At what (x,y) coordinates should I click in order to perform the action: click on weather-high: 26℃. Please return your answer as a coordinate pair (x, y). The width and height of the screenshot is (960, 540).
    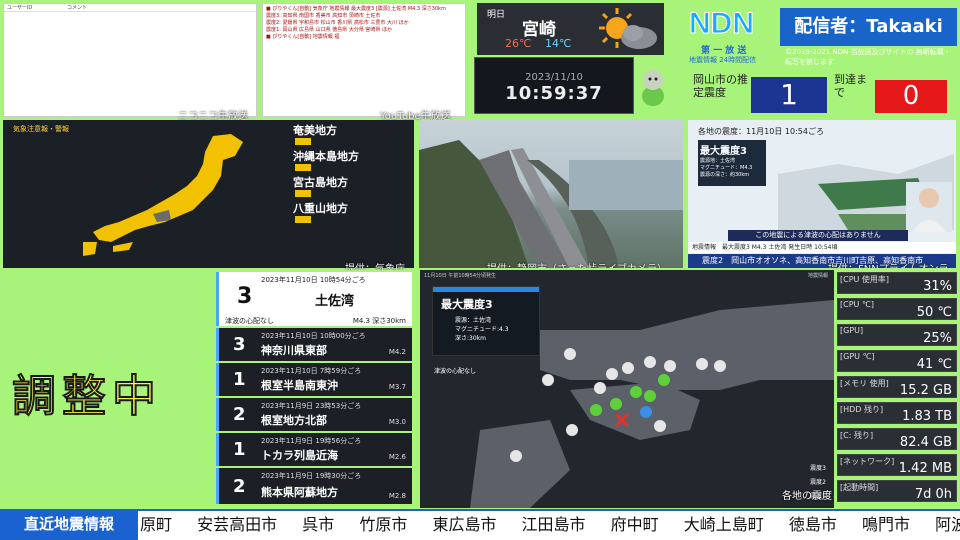
    Looking at the image, I should click on (518, 43).